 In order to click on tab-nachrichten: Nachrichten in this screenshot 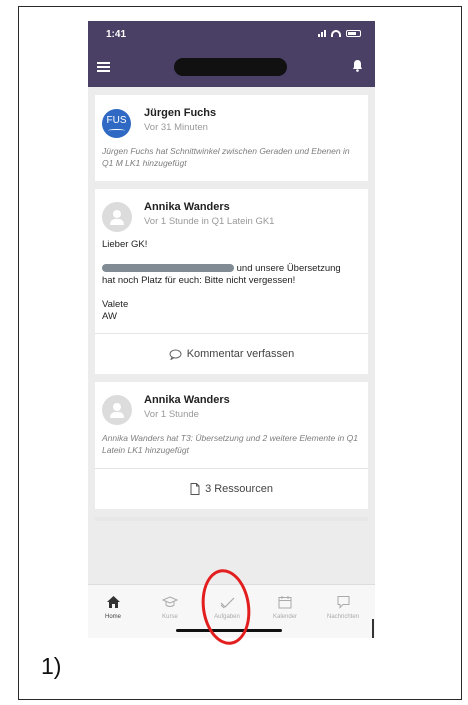, I will do `click(343, 606)`.